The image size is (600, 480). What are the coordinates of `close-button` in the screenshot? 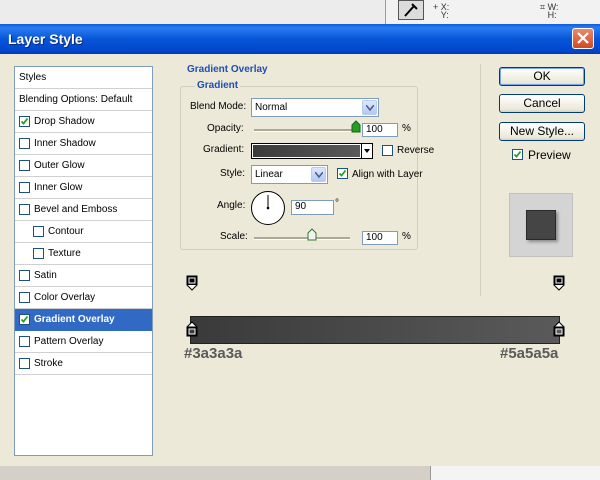 It's located at (583, 38).